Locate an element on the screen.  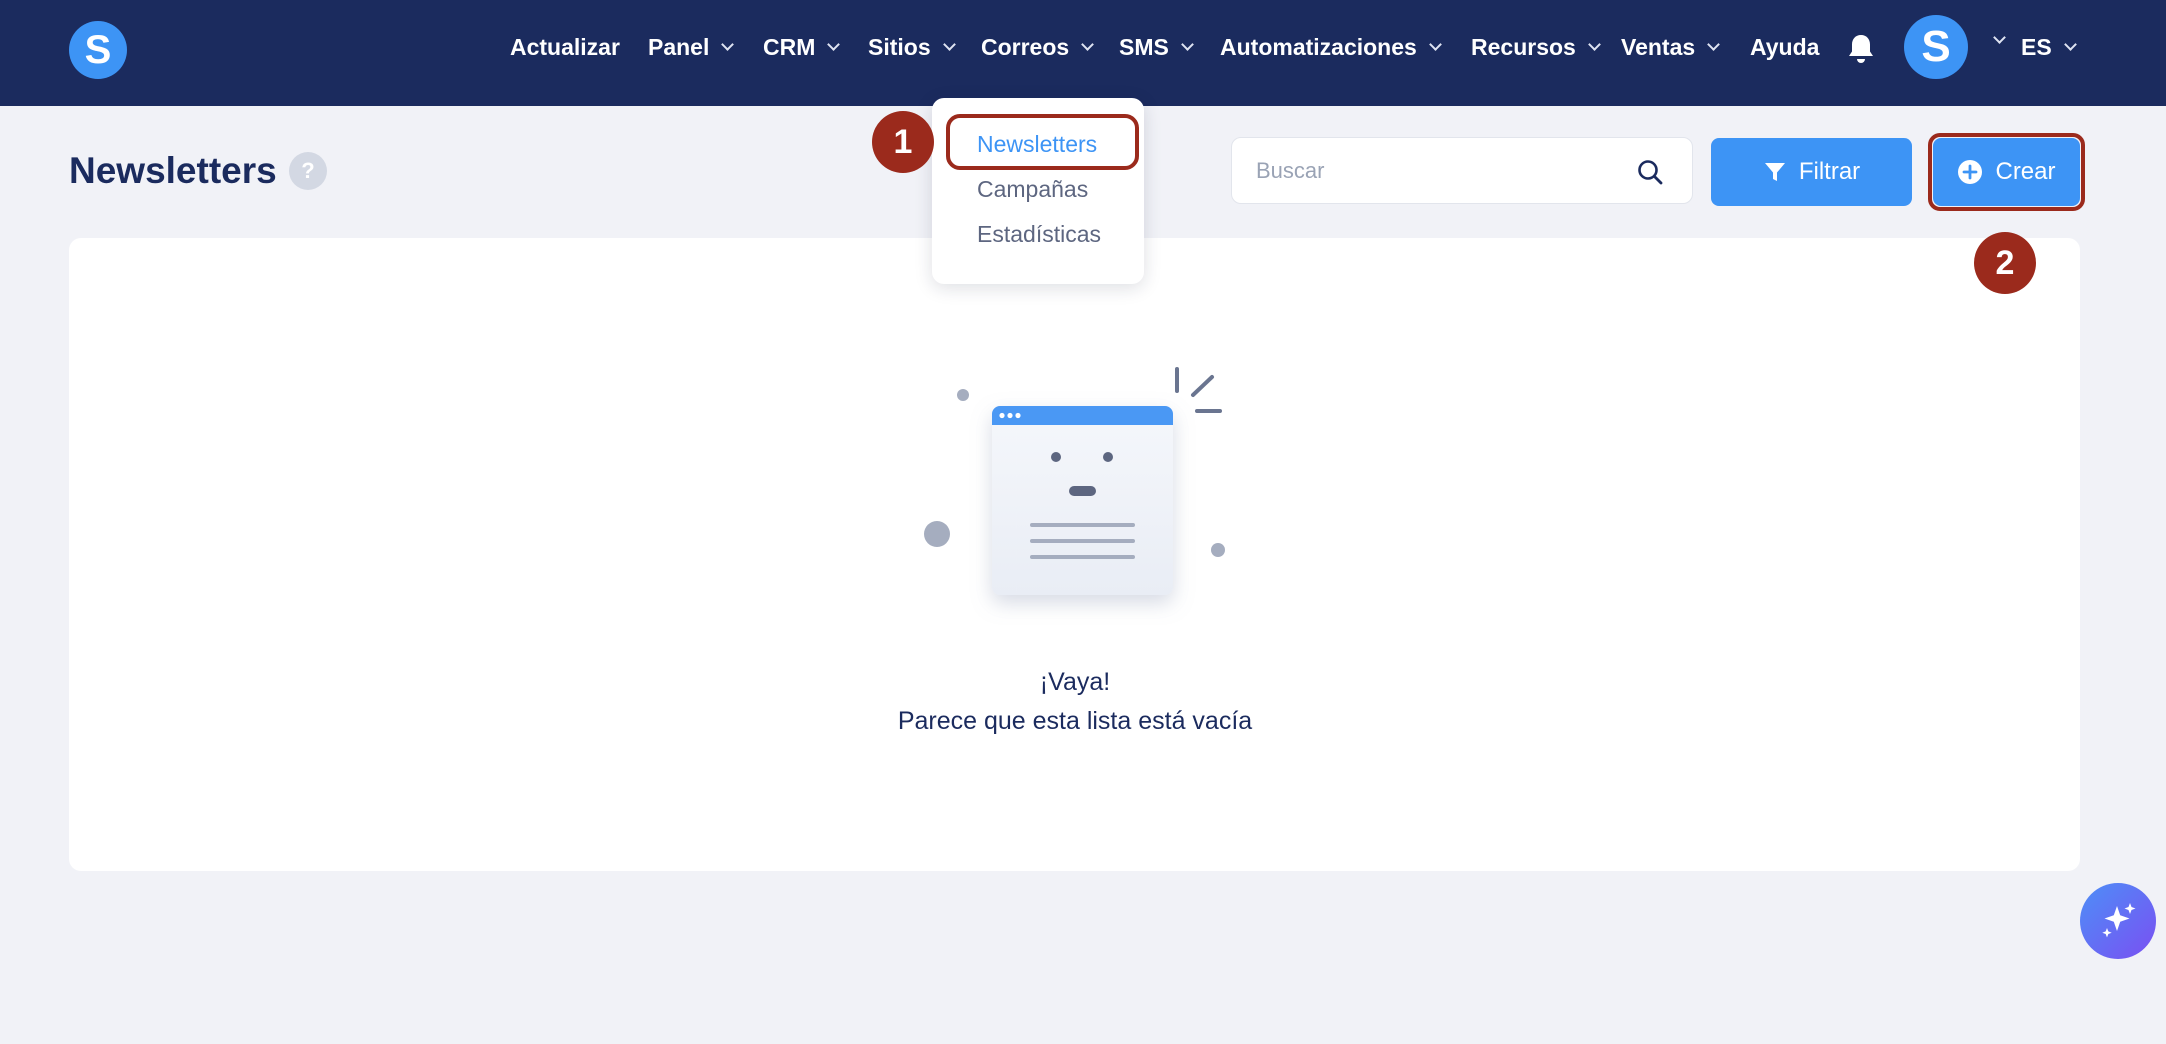
page-title: Newsletters is located at coordinates (173, 170).